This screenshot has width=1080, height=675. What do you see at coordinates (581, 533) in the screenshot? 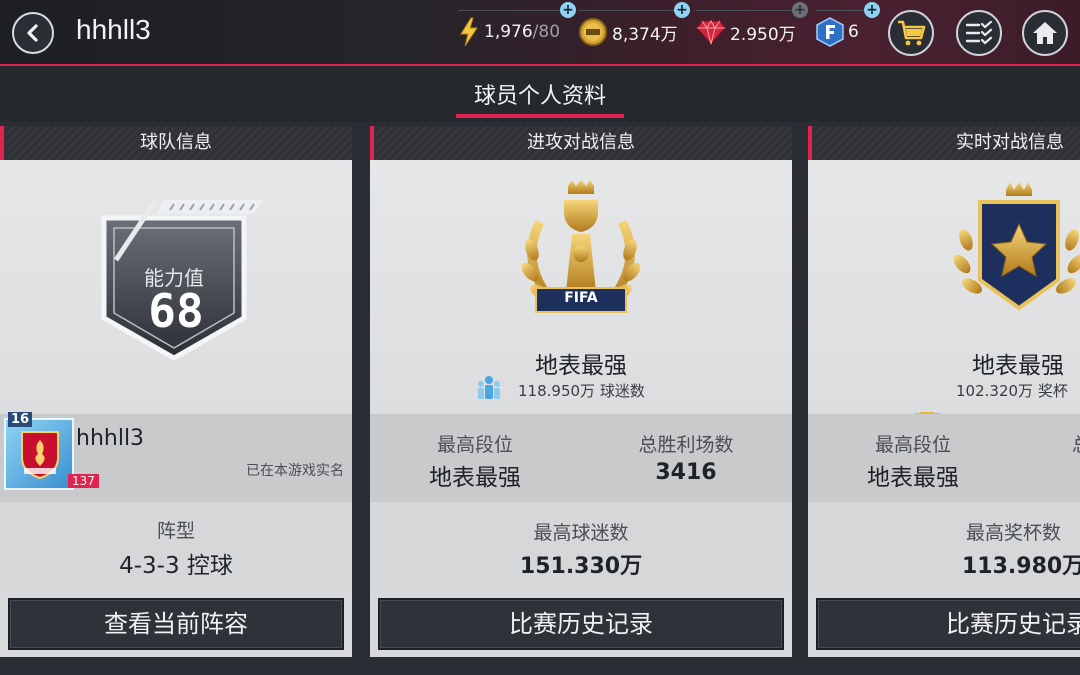
I see `attack-max-fans-label: 最高球迷数` at bounding box center [581, 533].